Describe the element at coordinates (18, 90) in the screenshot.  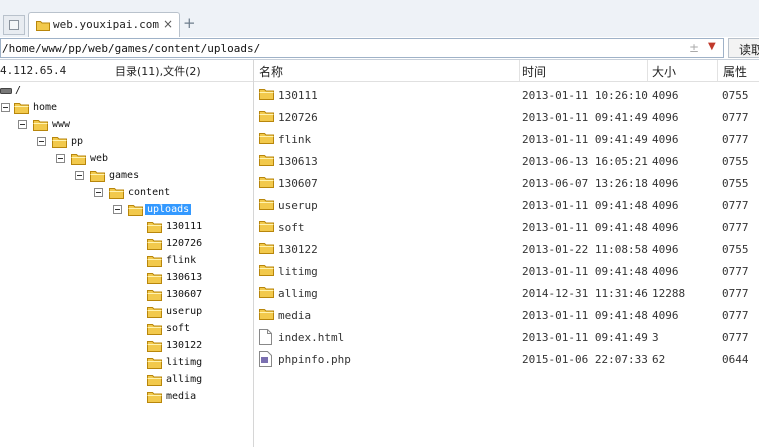
I see `tree-item-label: /` at that location.